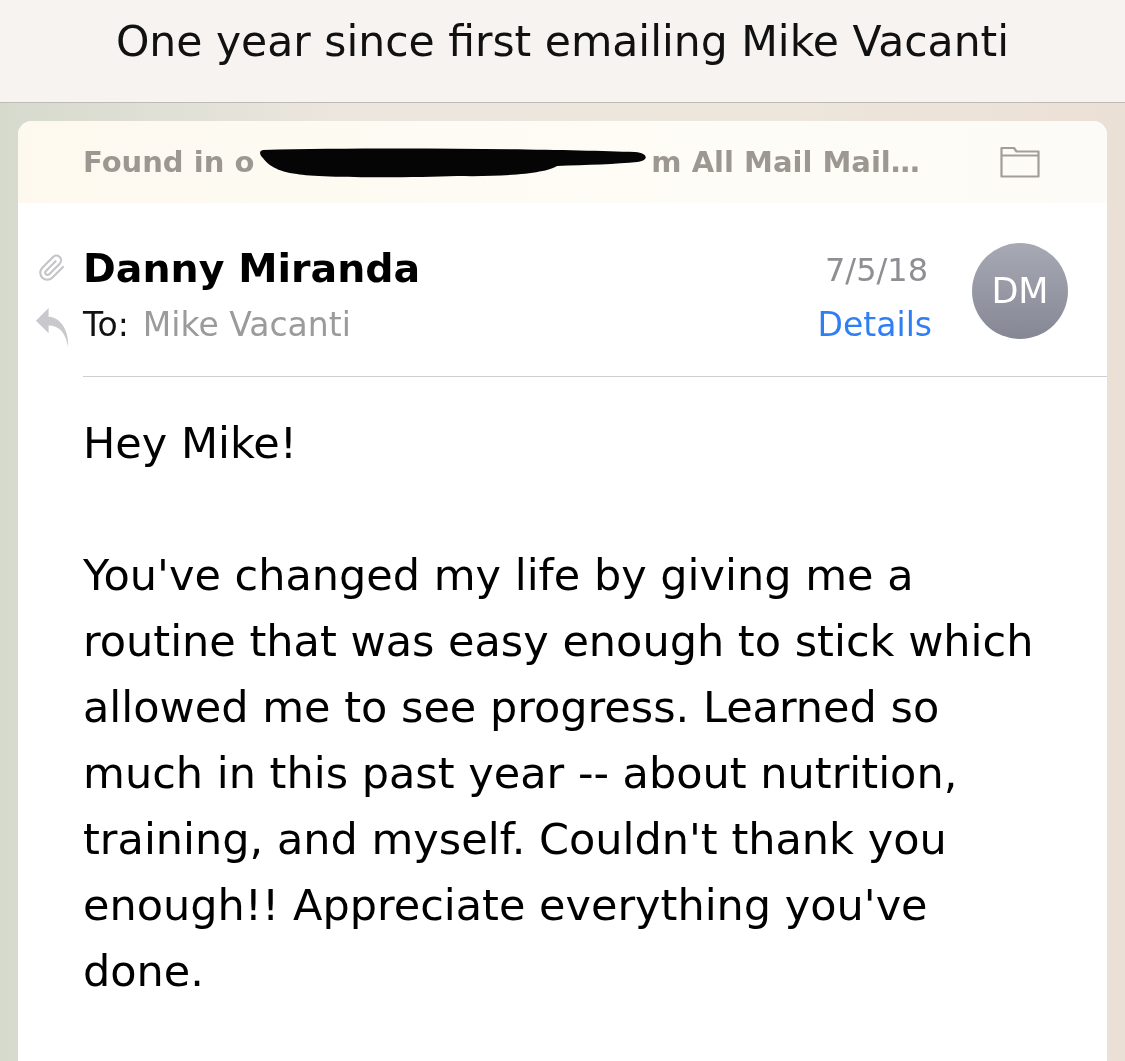 This screenshot has width=1125, height=1061. I want to click on details-link: Details, so click(874, 325).